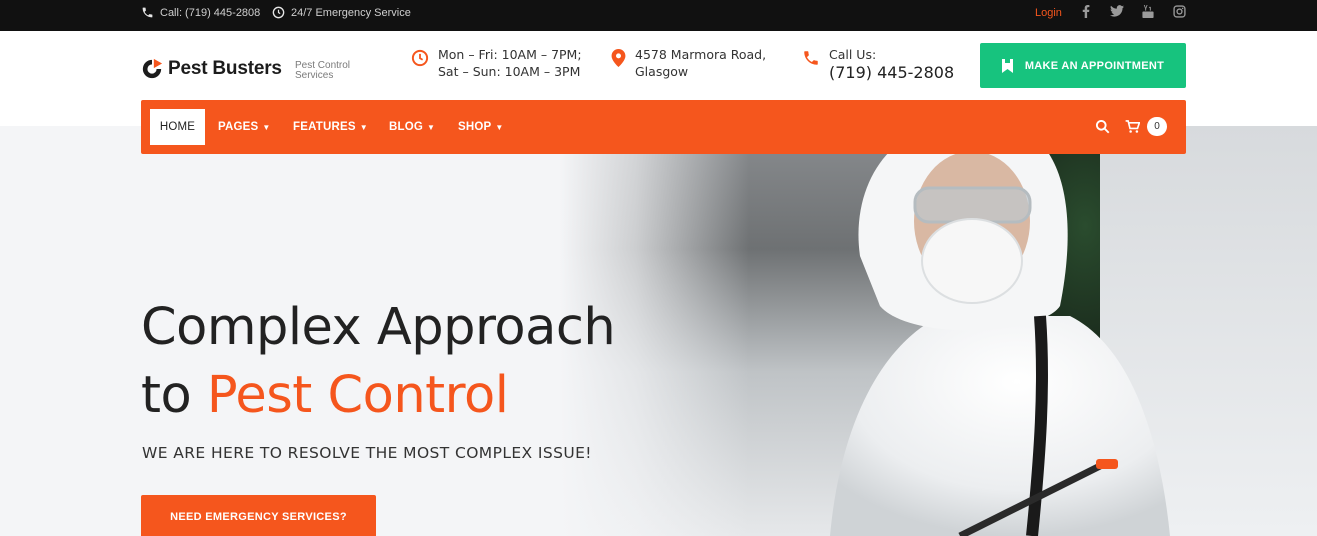  I want to click on hero-title-accent: Pest Control, so click(357, 395).